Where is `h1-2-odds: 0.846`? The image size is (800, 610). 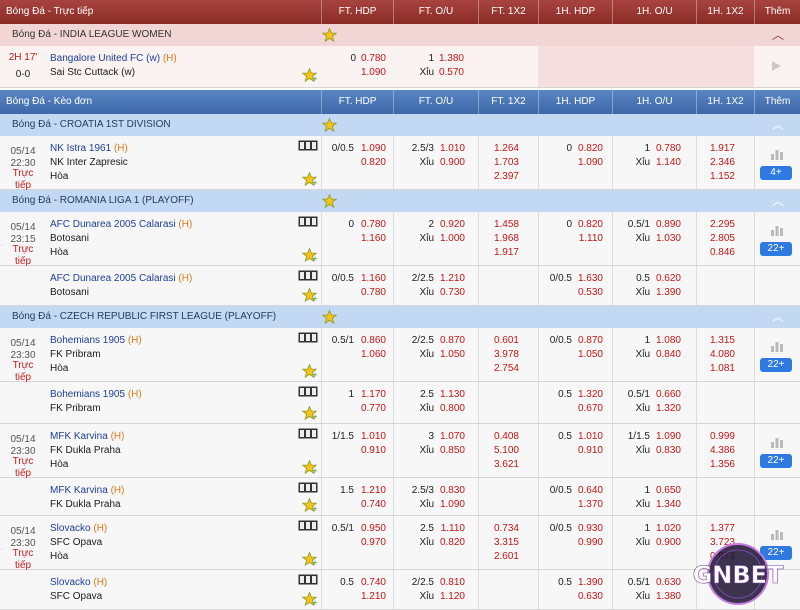 h1-2-odds: 0.846 is located at coordinates (718, 253).